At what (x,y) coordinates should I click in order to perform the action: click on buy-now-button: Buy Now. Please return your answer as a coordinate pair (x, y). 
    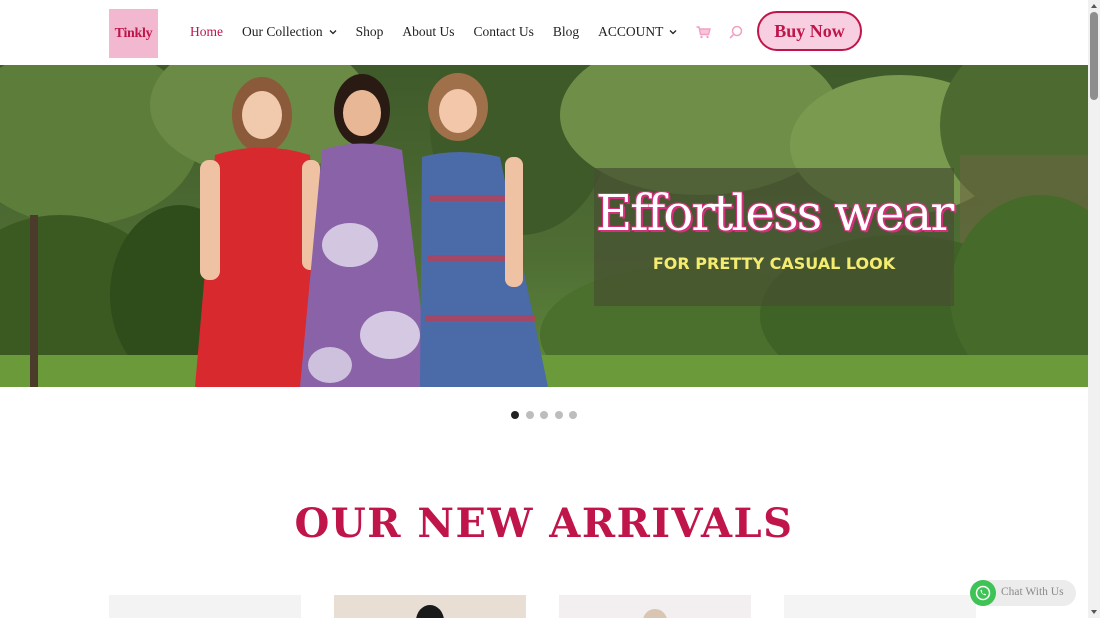
    Looking at the image, I should click on (809, 31).